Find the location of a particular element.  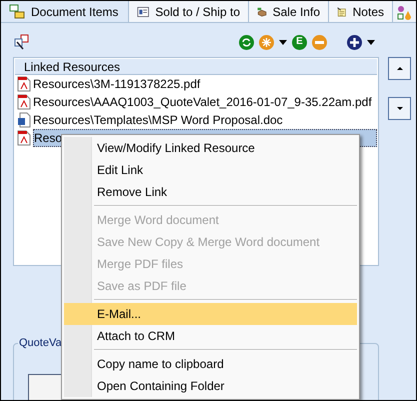

asterisk-icon is located at coordinates (266, 42).